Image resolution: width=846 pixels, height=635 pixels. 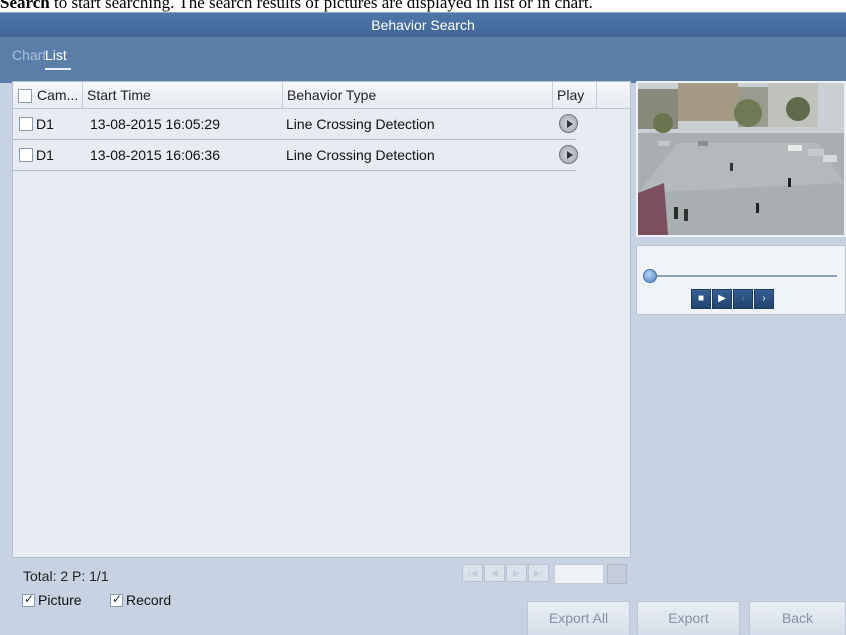 What do you see at coordinates (58, 58) in the screenshot?
I see `tab-list: List` at bounding box center [58, 58].